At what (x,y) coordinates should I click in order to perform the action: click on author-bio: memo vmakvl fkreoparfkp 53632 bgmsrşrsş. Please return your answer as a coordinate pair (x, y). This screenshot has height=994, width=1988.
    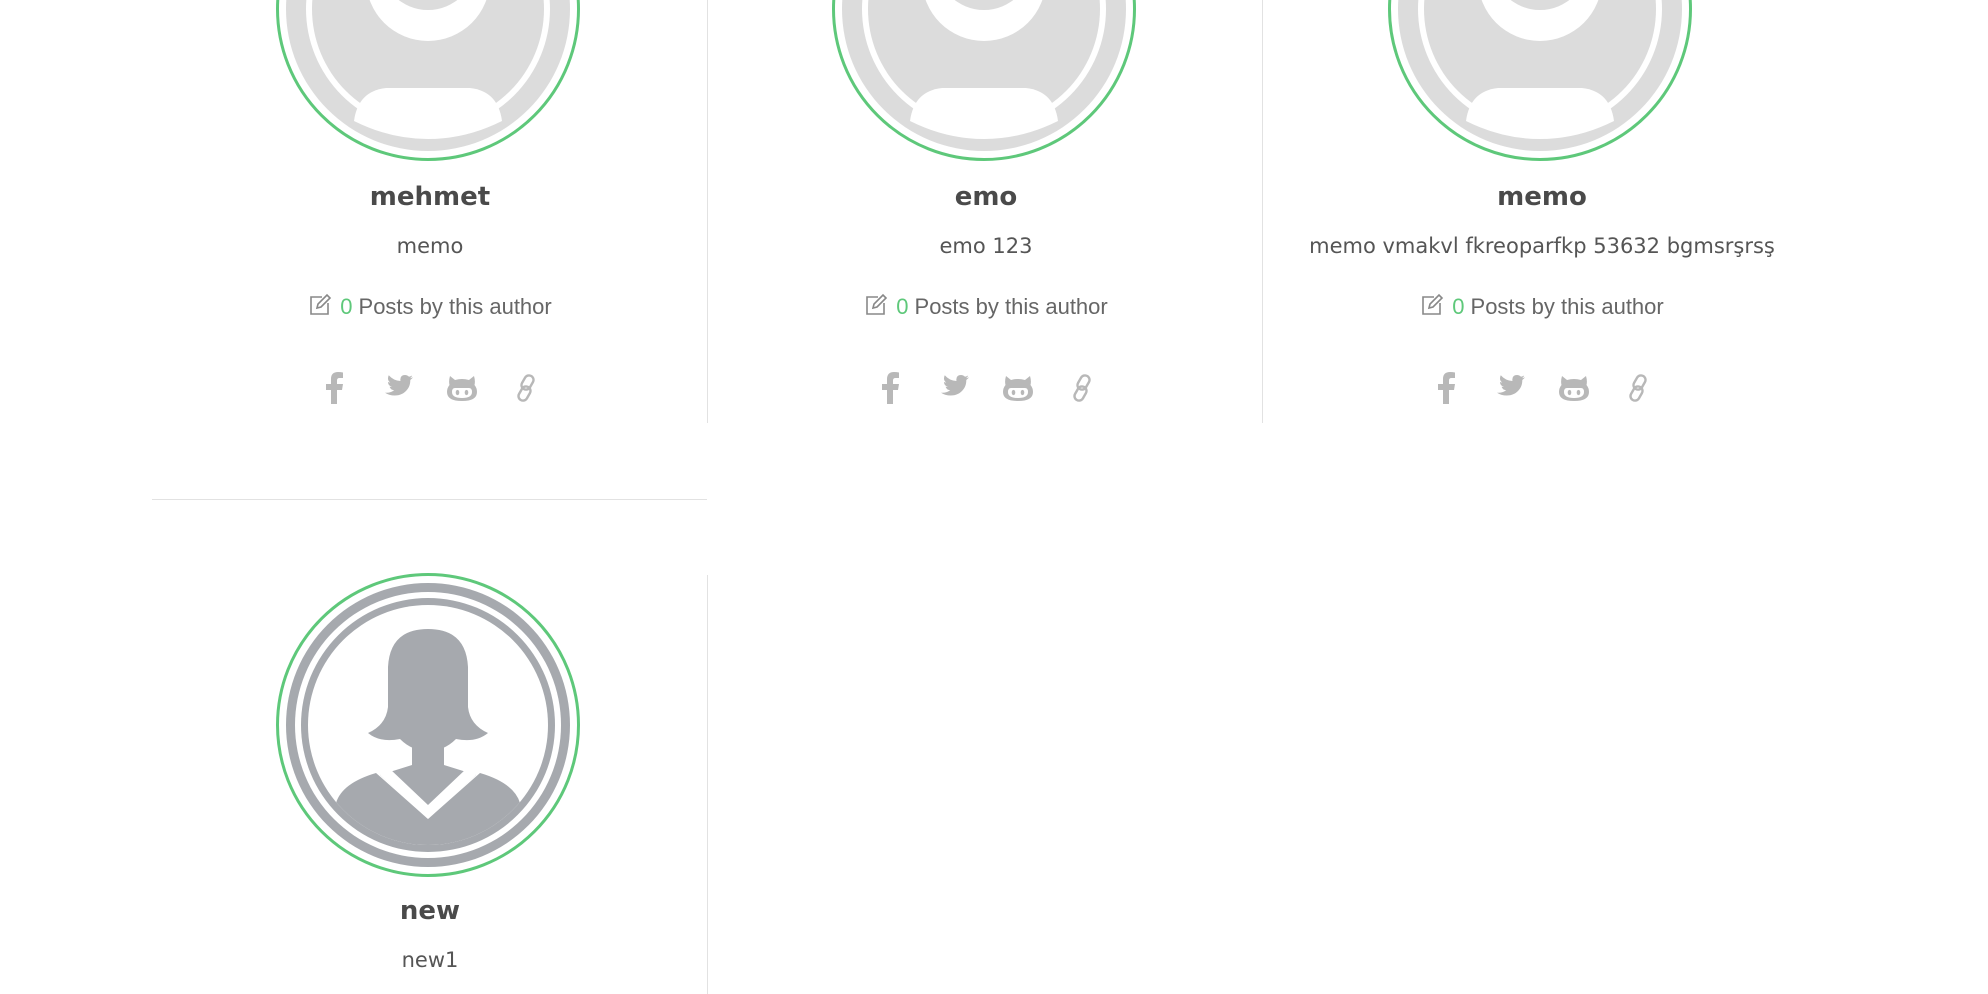
    Looking at the image, I should click on (1542, 246).